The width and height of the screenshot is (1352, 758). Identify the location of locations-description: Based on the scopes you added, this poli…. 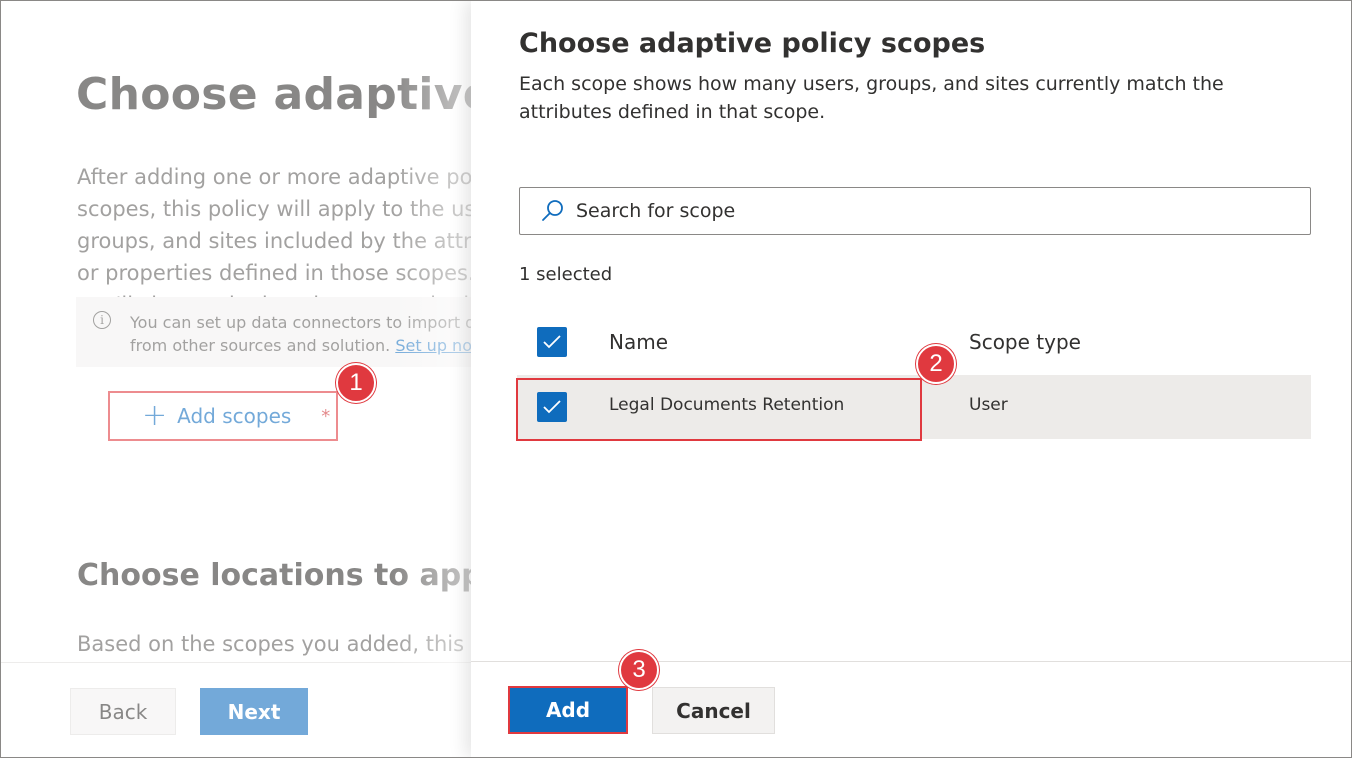
(305, 644).